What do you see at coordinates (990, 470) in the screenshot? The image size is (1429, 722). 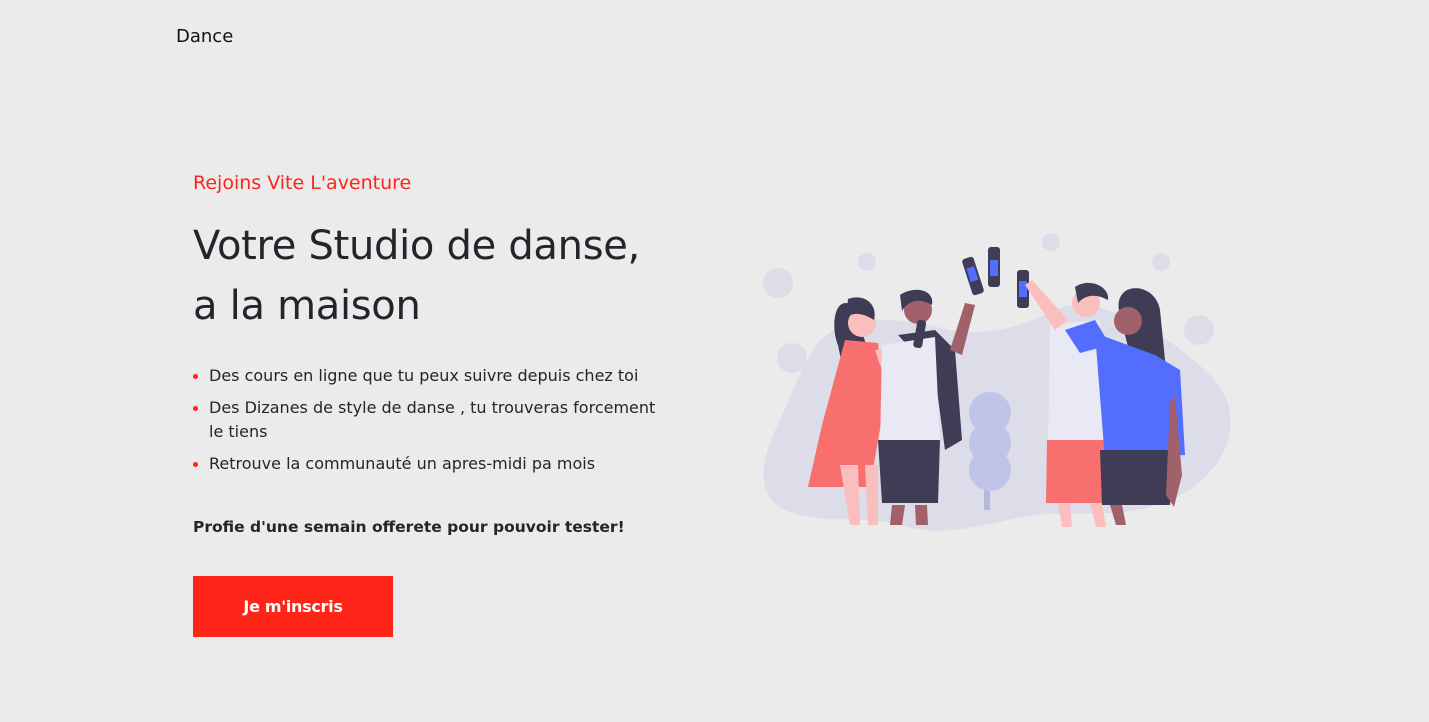 I see `tree-foliage` at bounding box center [990, 470].